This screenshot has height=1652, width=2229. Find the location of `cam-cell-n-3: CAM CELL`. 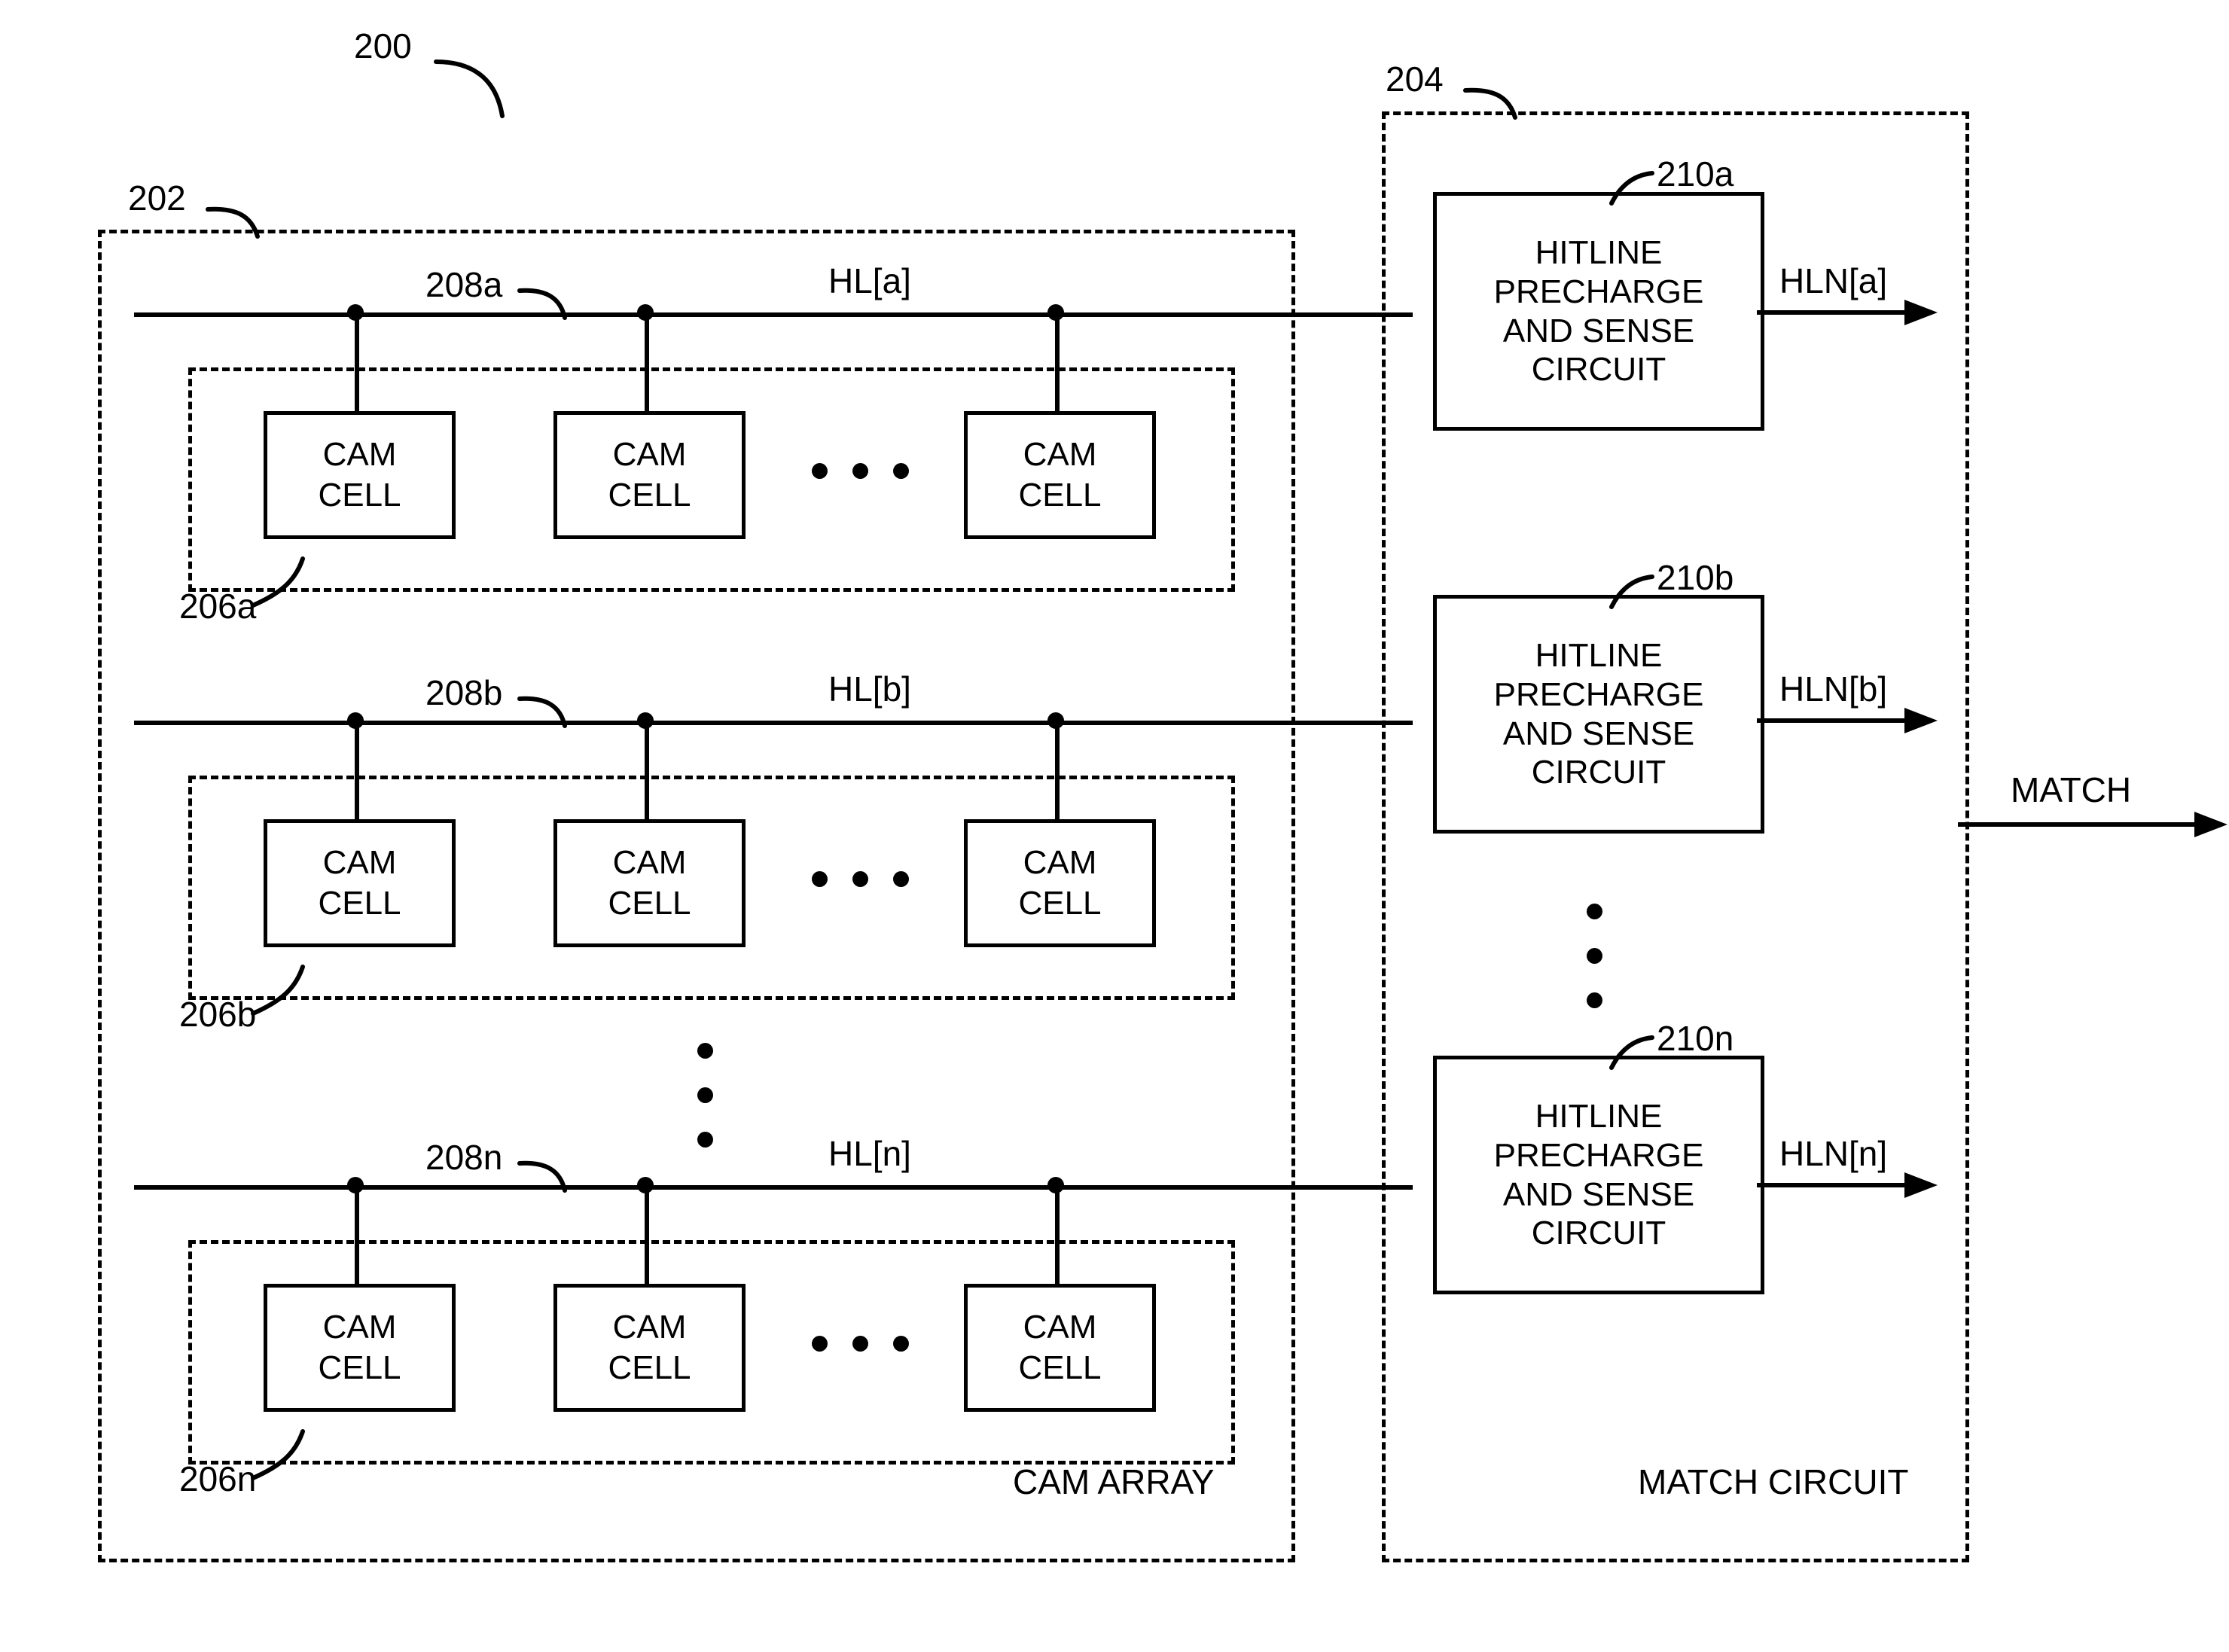

cam-cell-n-3: CAM CELL is located at coordinates (1060, 1348).